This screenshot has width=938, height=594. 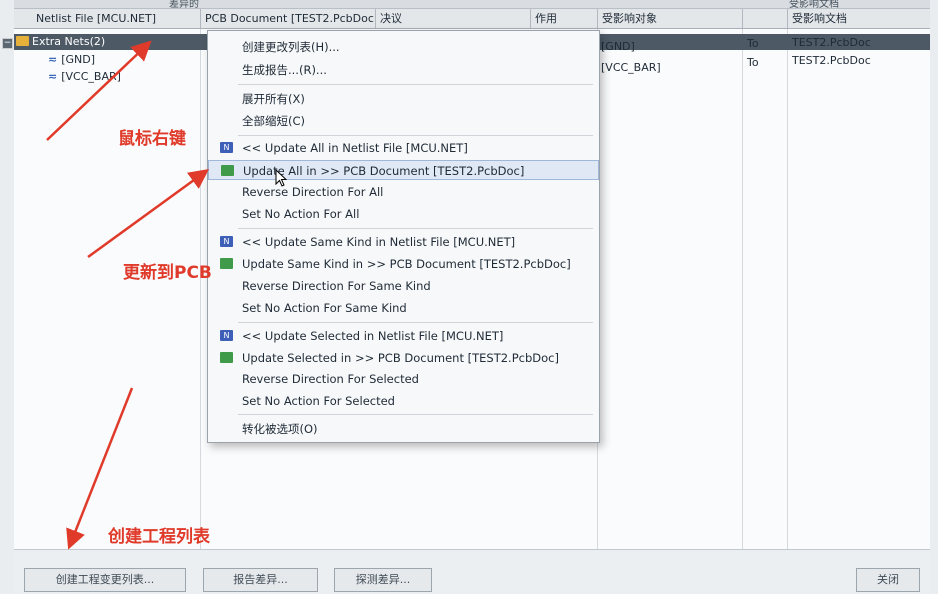 I want to click on col-pcb-document: PCB Document [TEST2.PcbDoc], so click(x=288, y=18).